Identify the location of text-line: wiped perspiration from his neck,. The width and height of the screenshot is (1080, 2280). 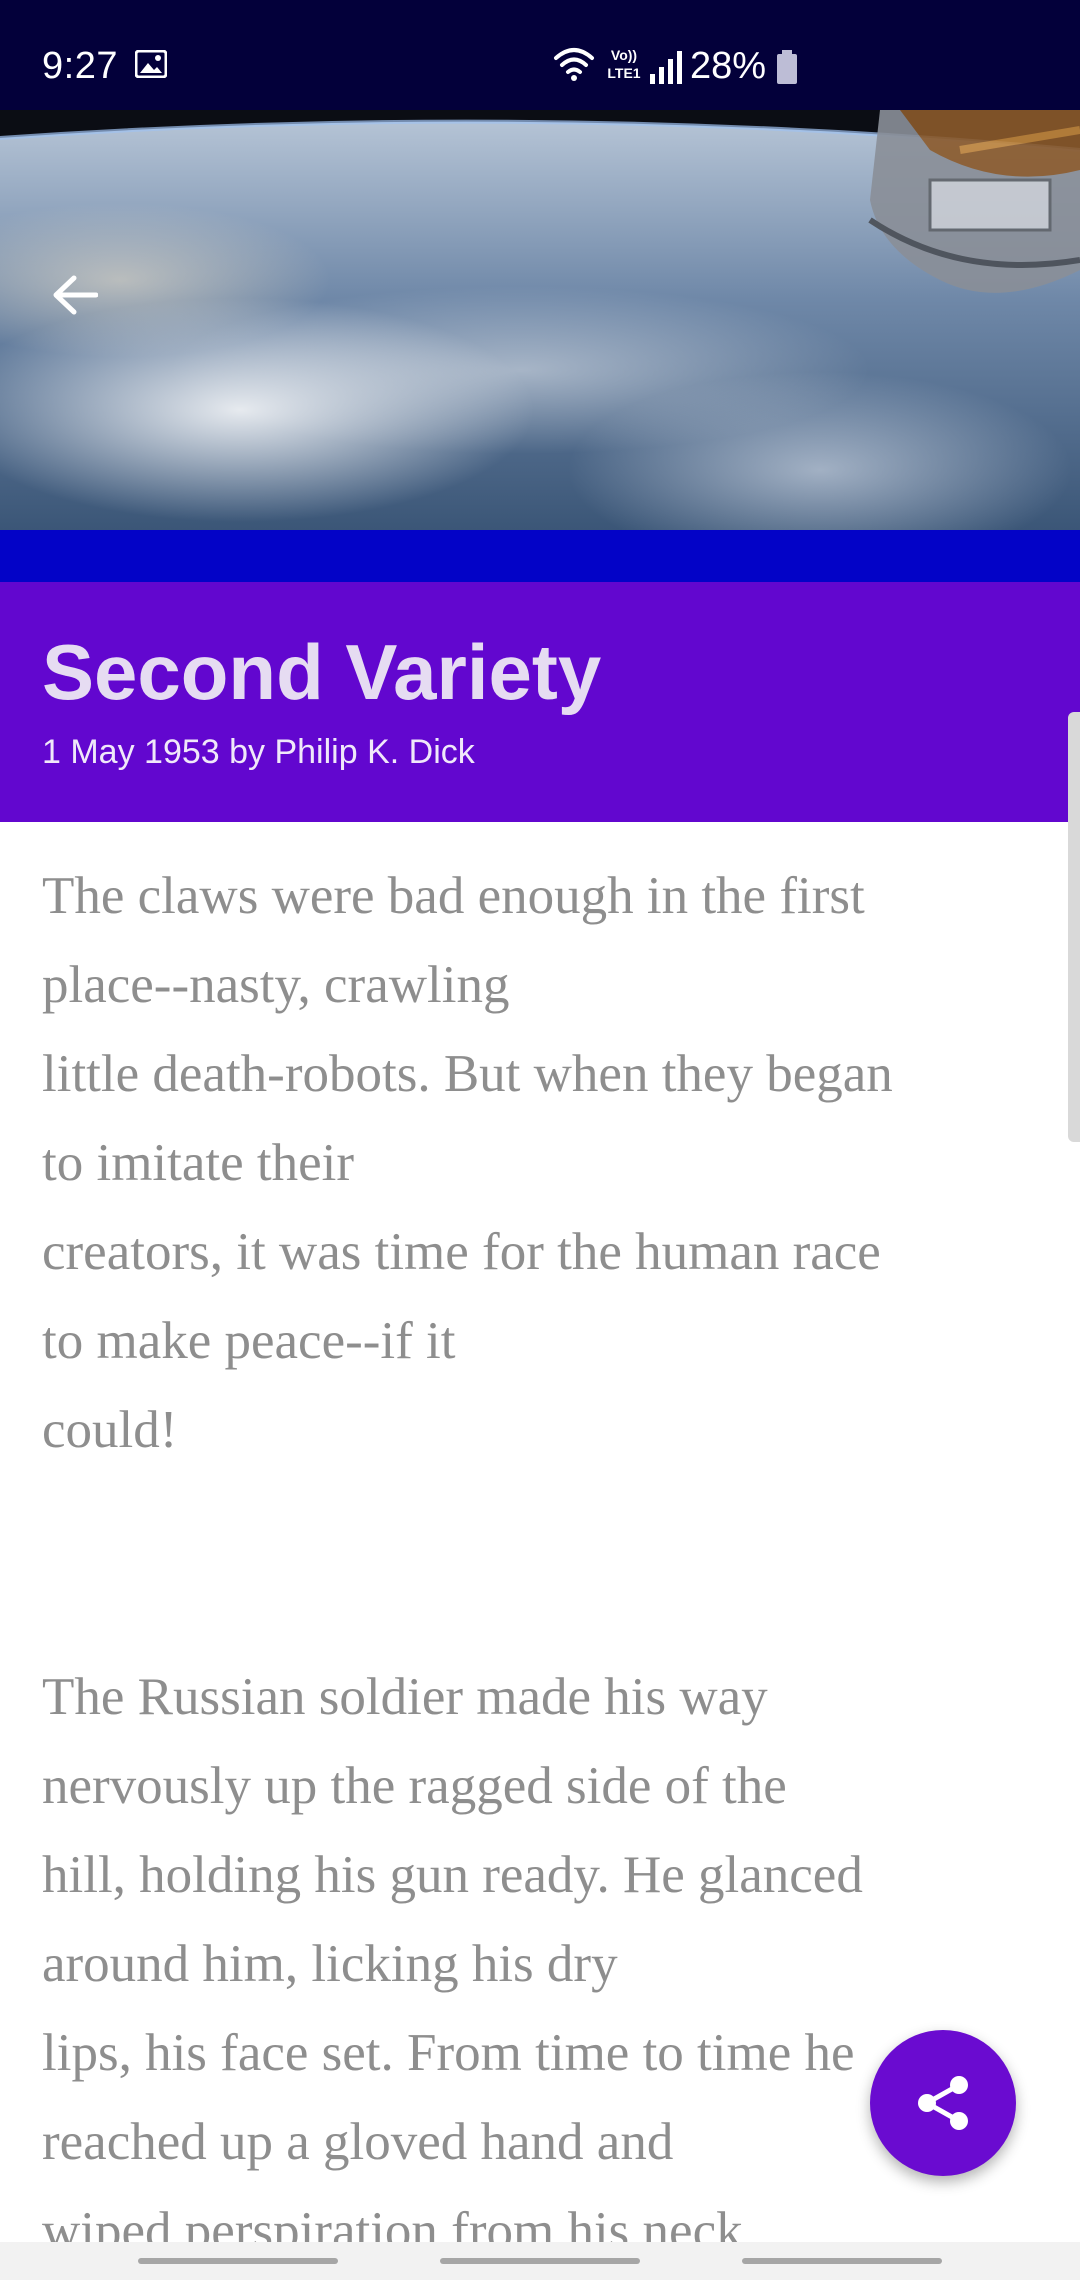
(399, 2222).